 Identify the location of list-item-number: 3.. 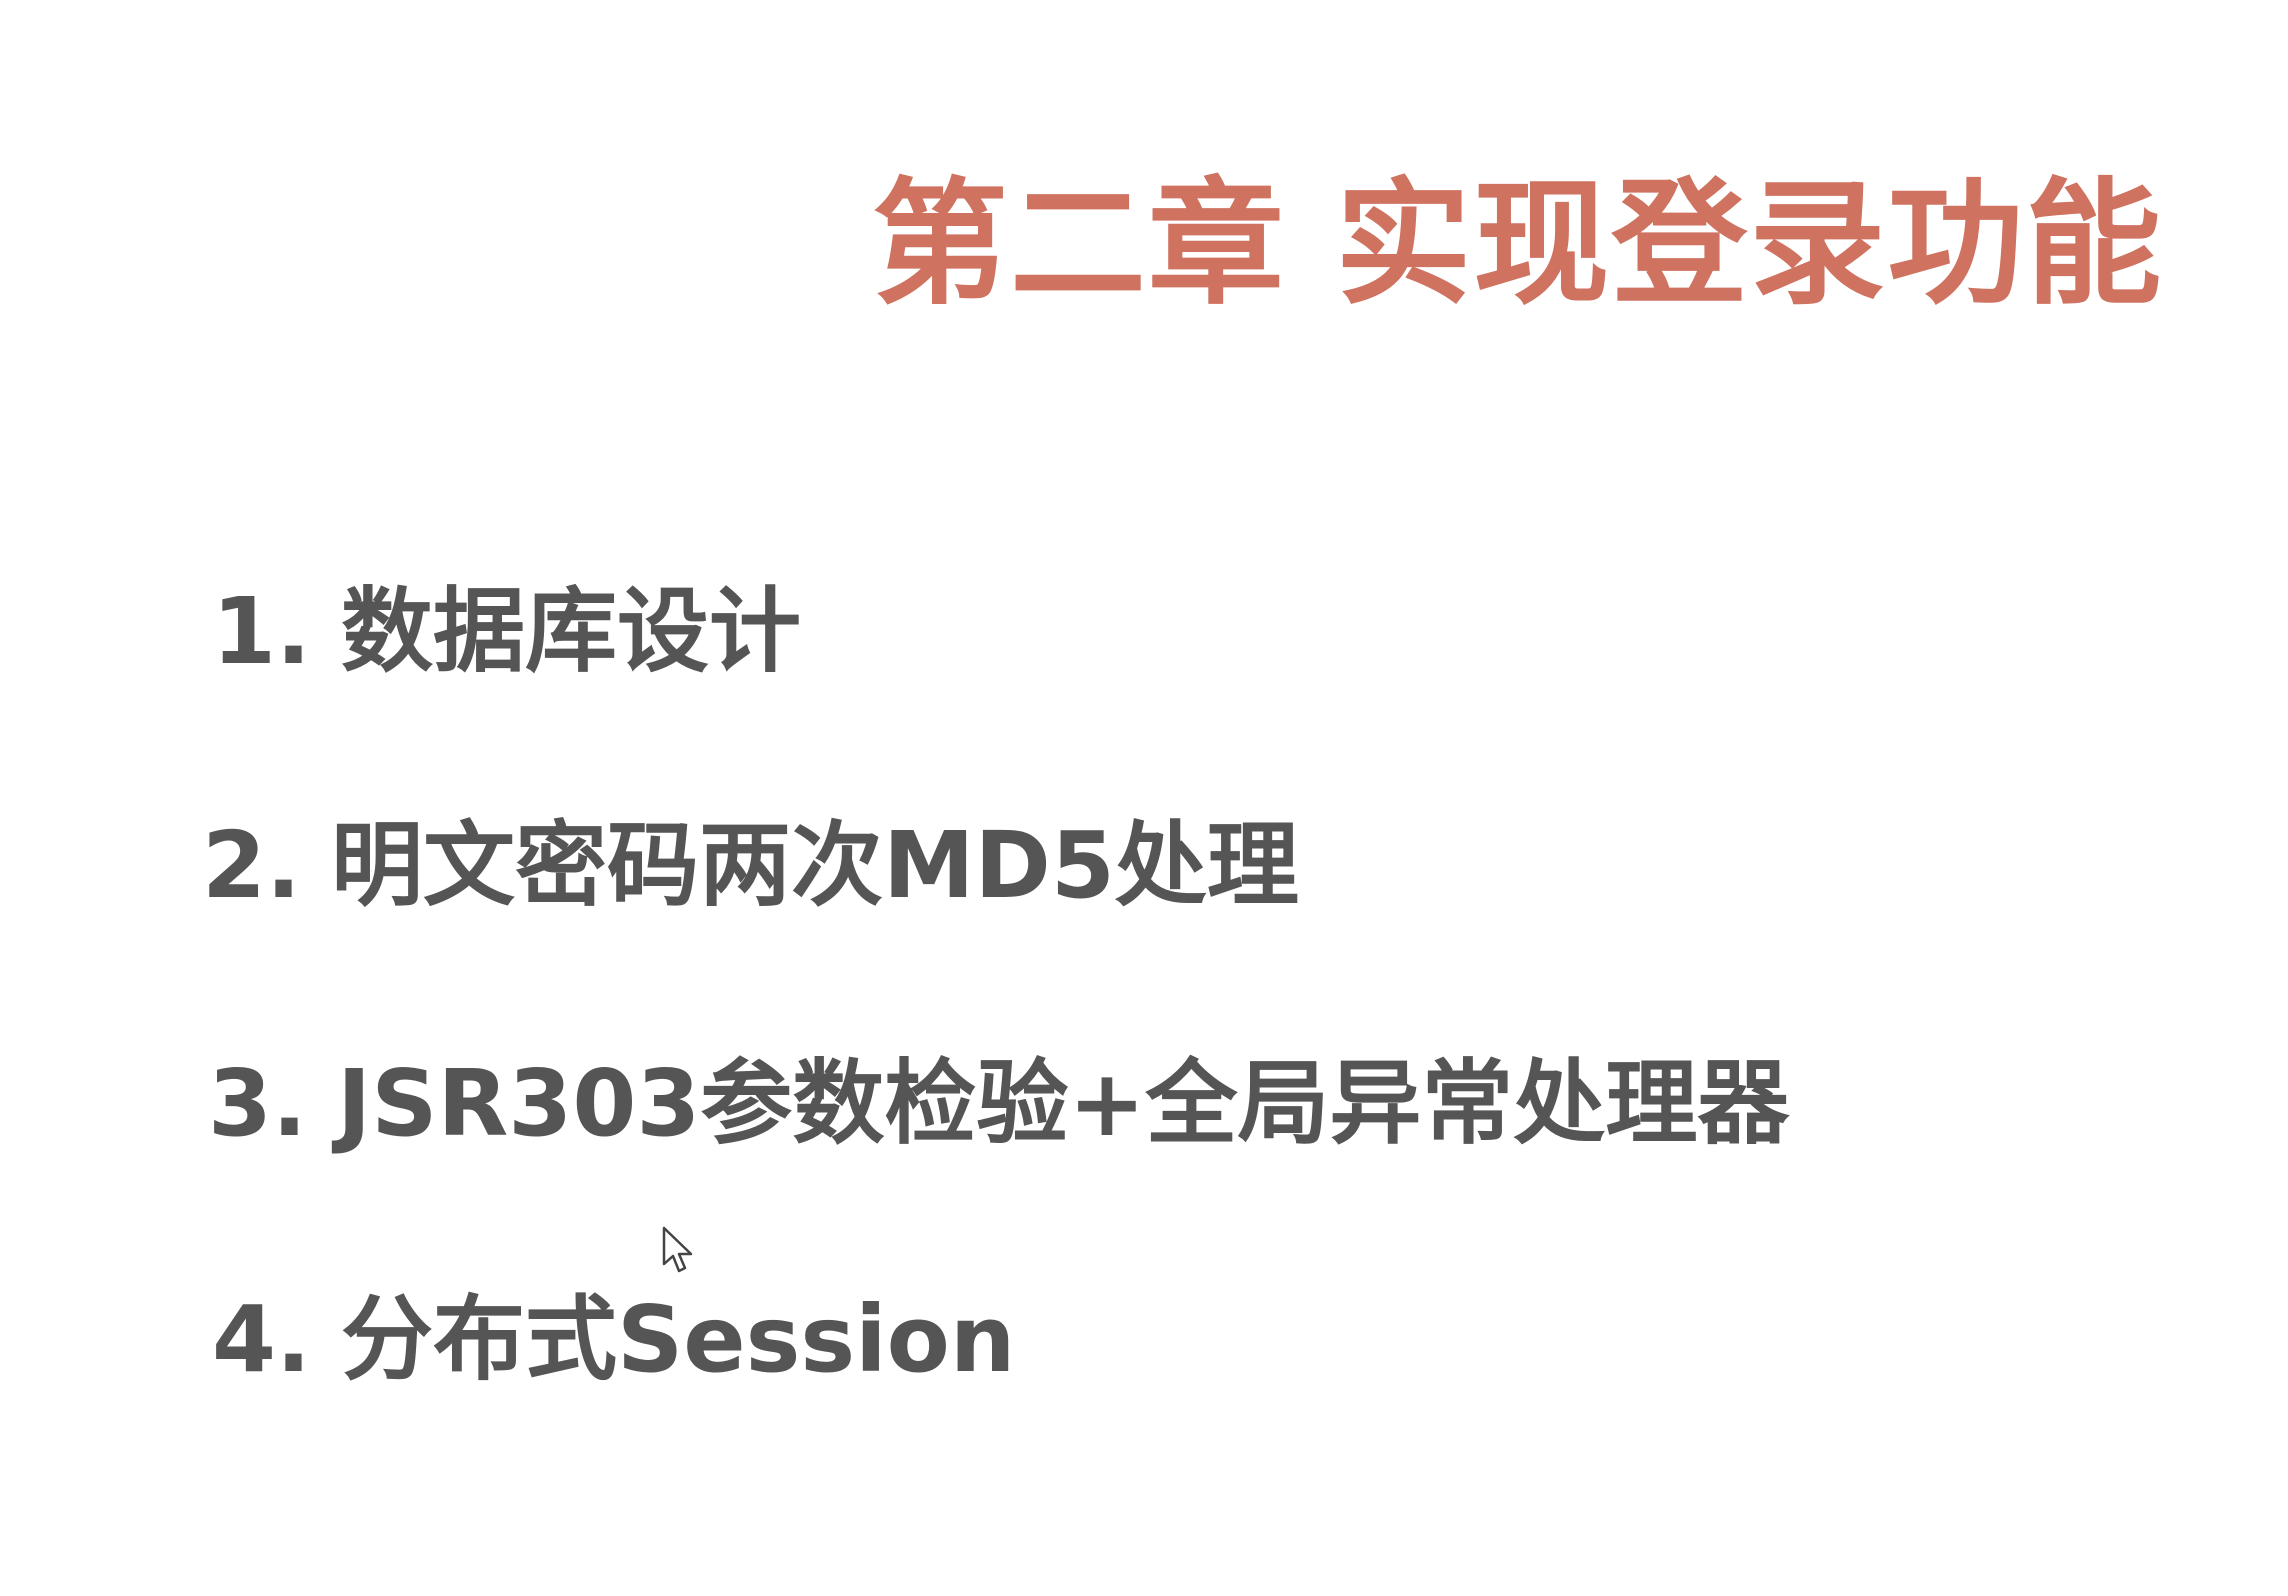
(257, 1103).